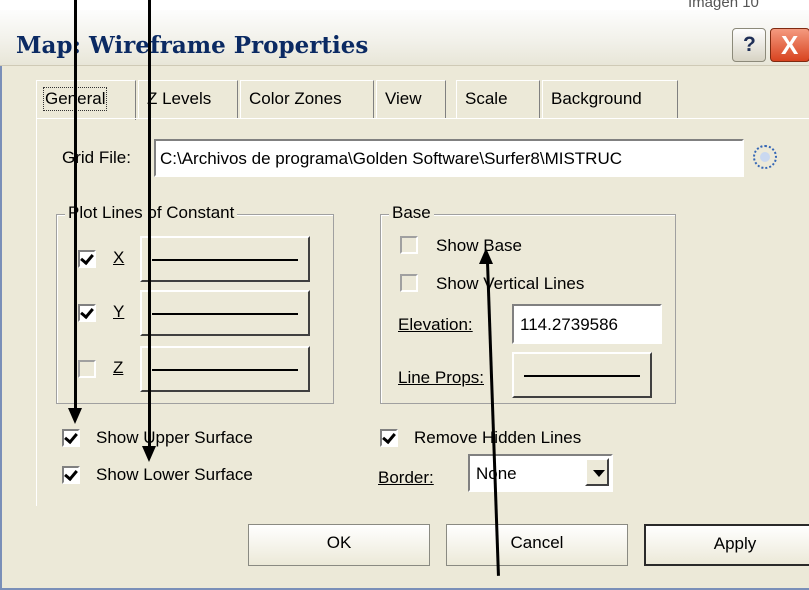 The width and height of the screenshot is (809, 590). I want to click on base-title: Base, so click(411, 213).